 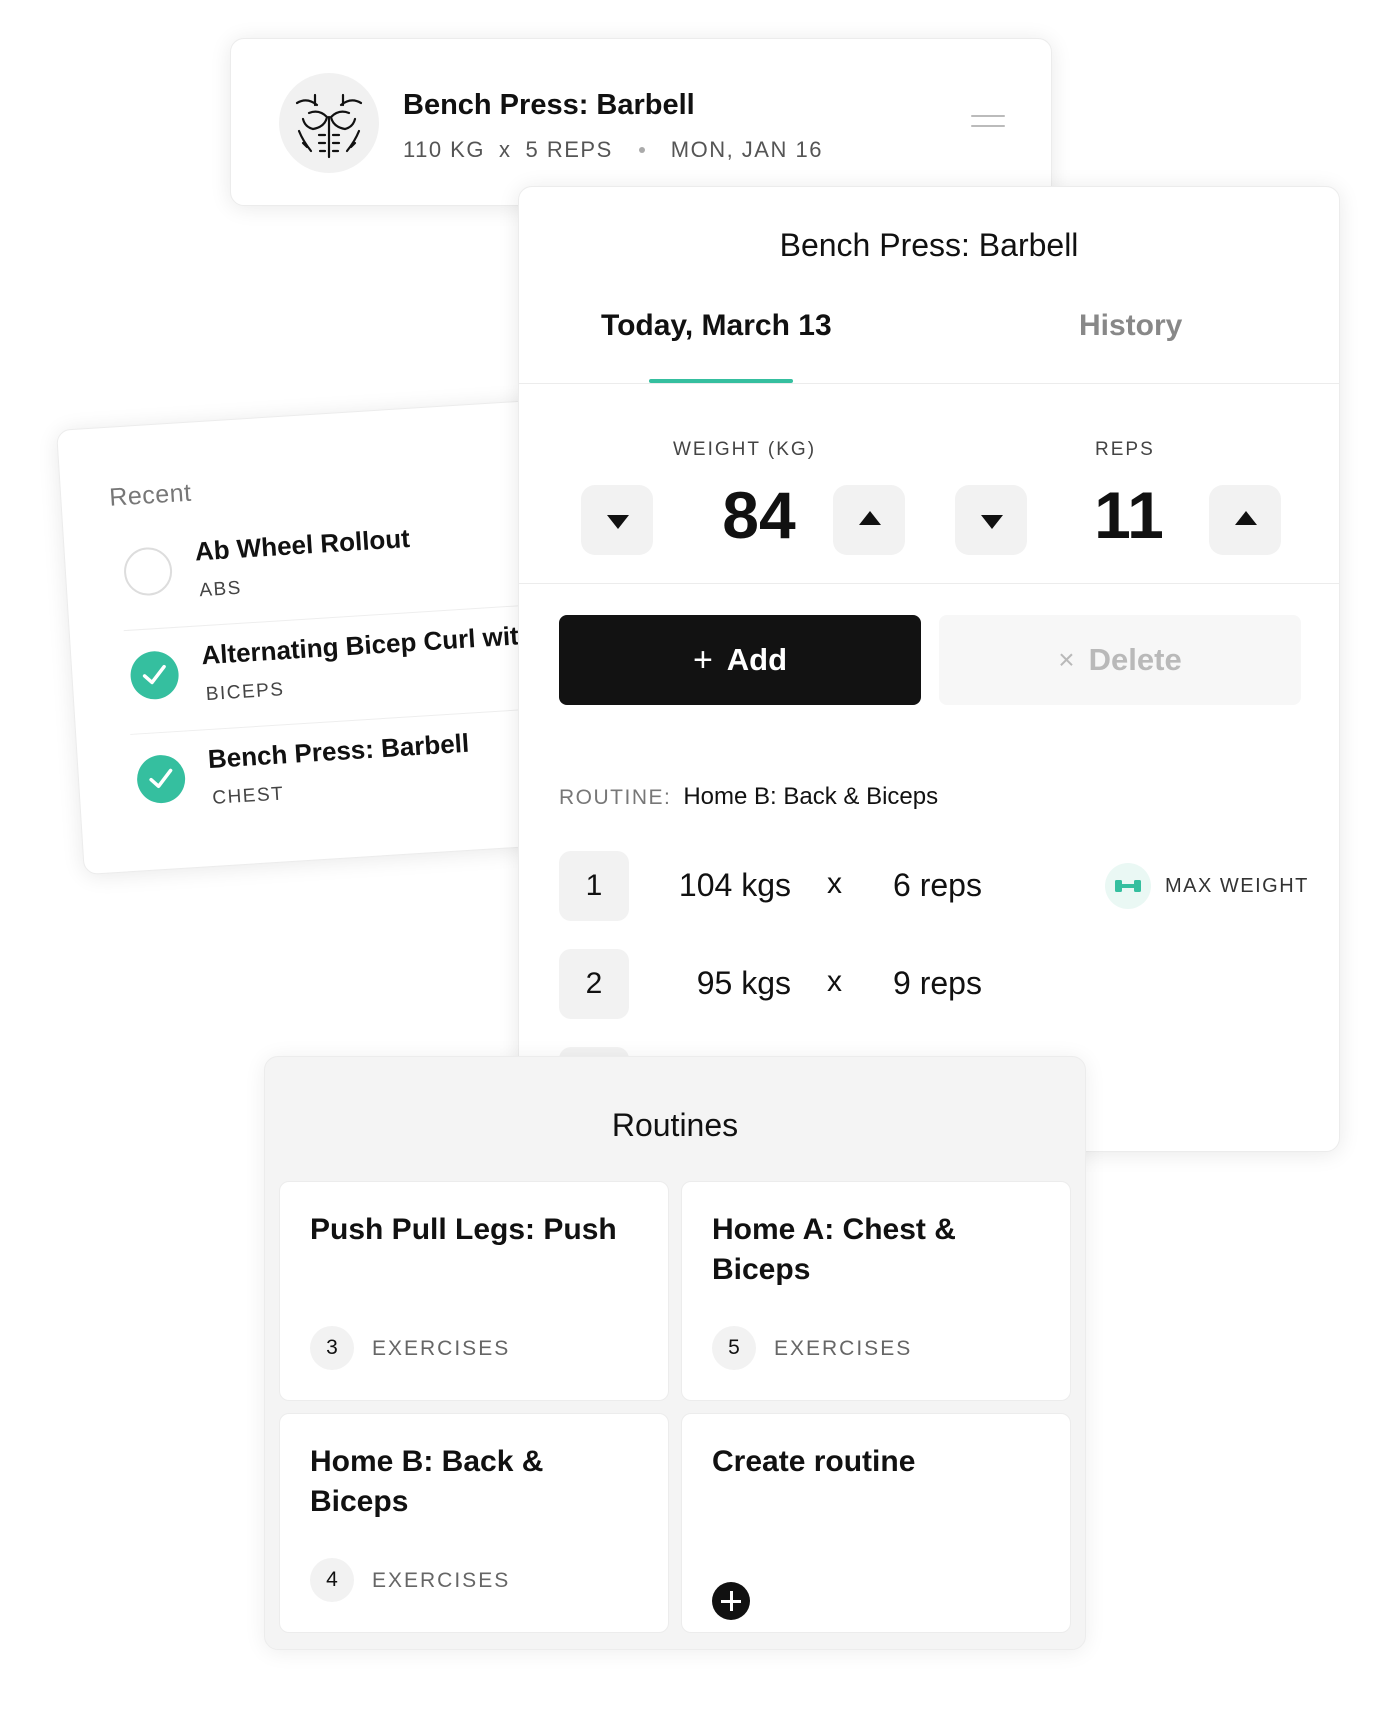 I want to click on exercise-count: 5, so click(x=734, y=1348).